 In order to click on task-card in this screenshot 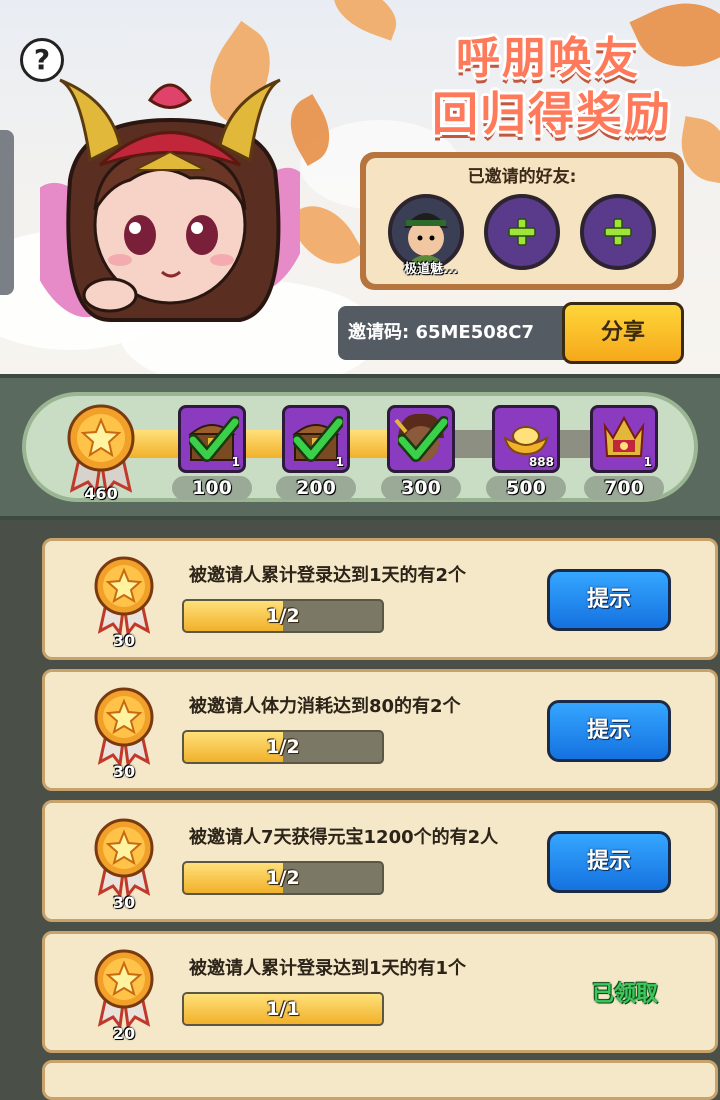, I will do `click(380, 1080)`.